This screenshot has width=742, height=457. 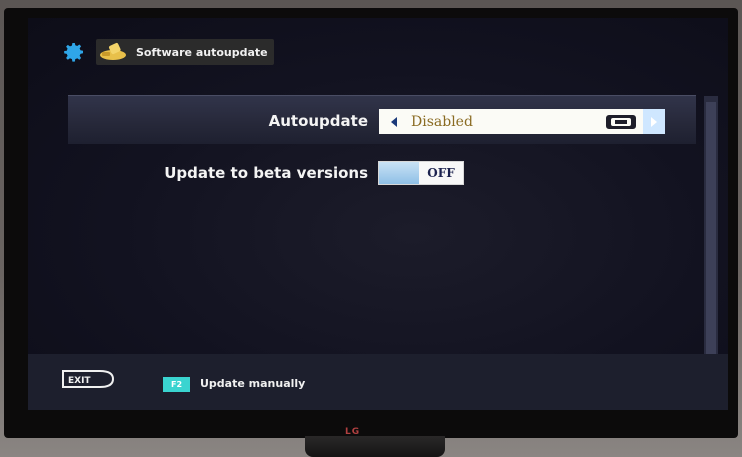 I want to click on arrow-left-icon, so click(x=394, y=121).